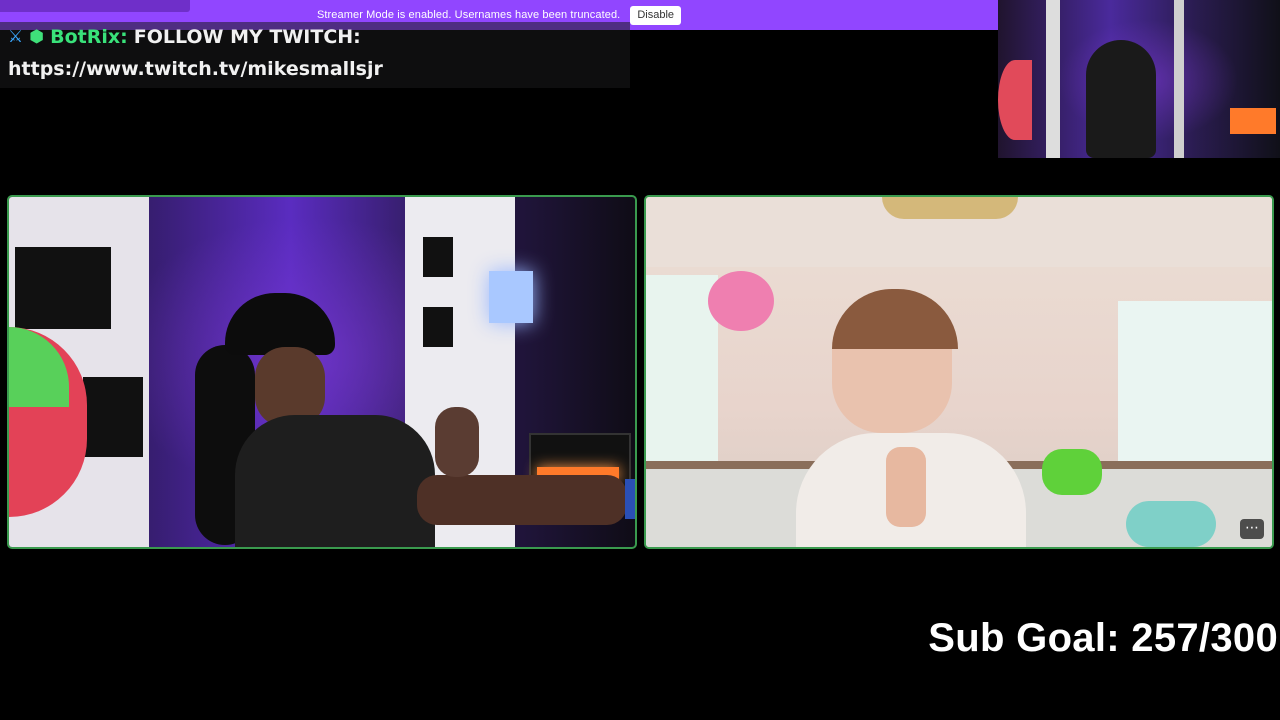  What do you see at coordinates (37, 37) in the screenshot?
I see `bot-icon: ⬢` at bounding box center [37, 37].